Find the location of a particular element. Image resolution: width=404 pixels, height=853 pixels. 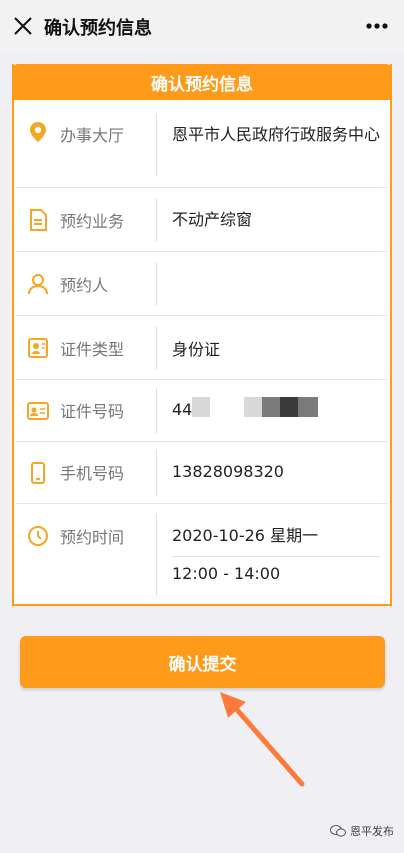

appointment-date: 2020-10-26 星期一 is located at coordinates (245, 535).